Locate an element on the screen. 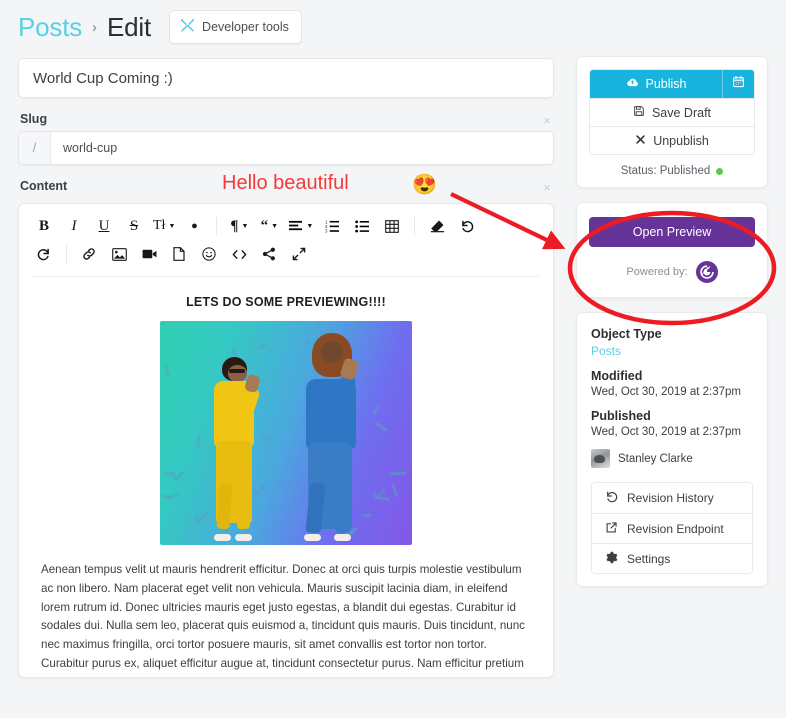 Image resolution: width=786 pixels, height=718 pixels. link-button is located at coordinates (89, 254).